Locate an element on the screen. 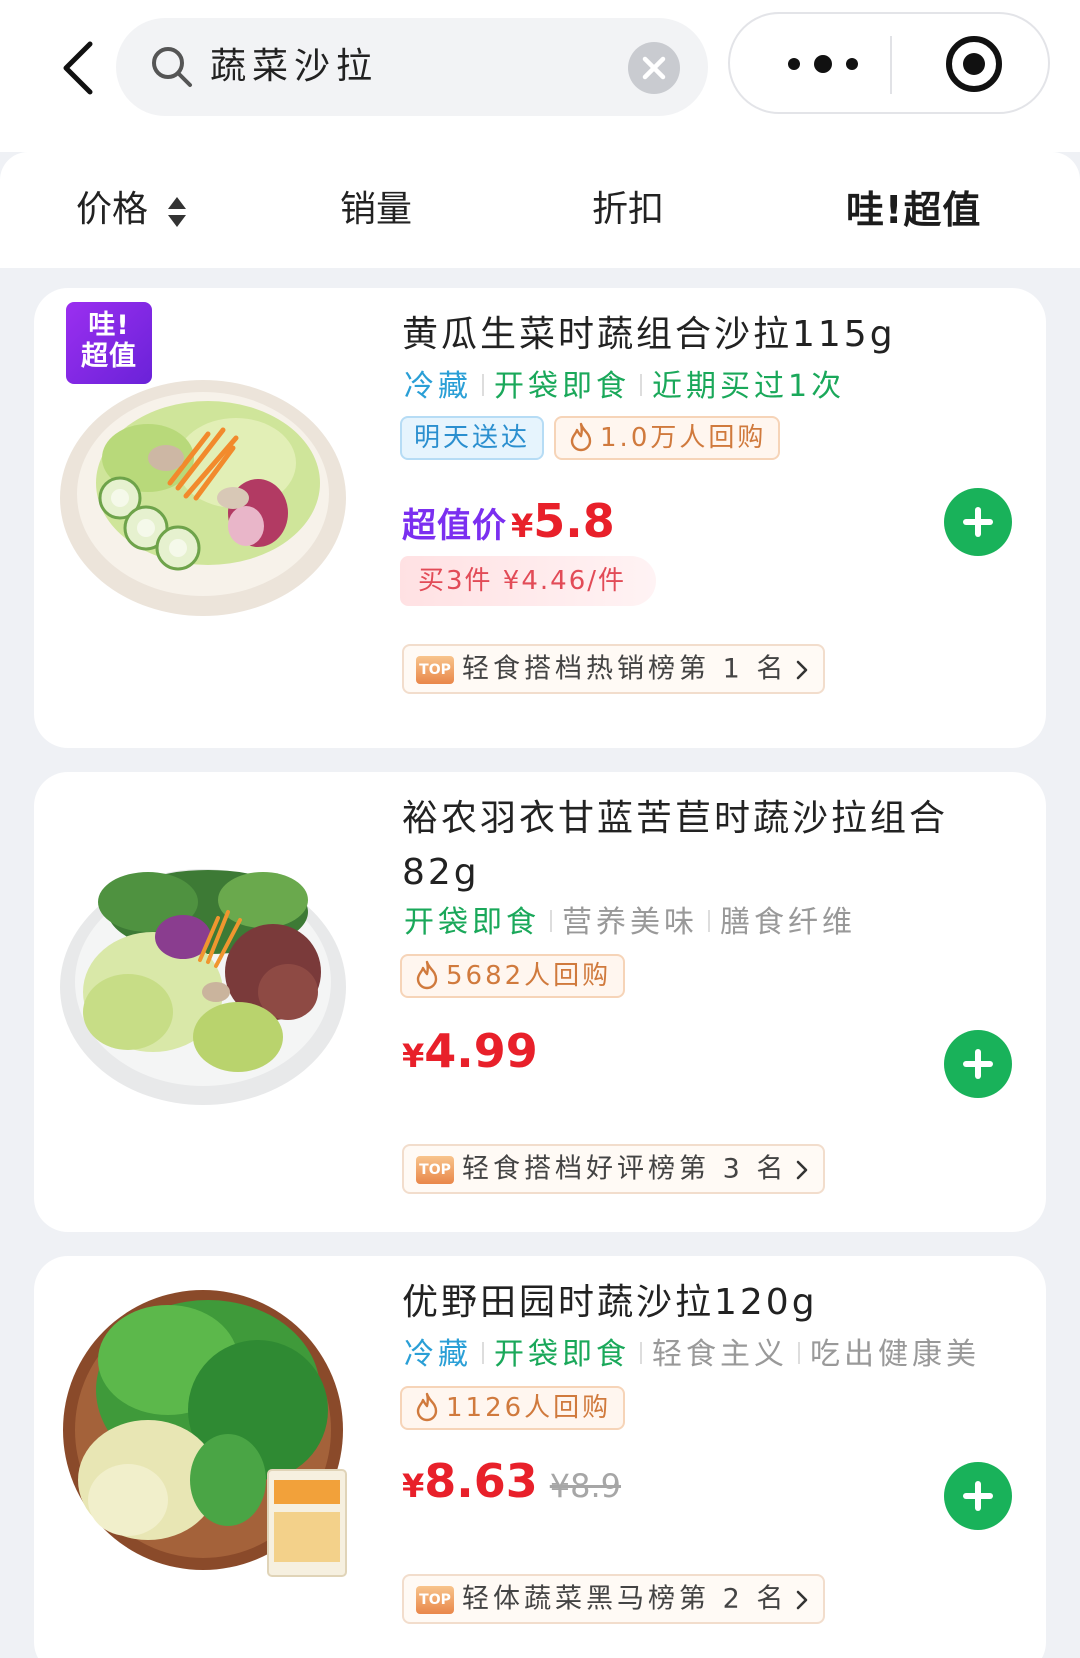  product-price: 8.63 is located at coordinates (481, 1481).